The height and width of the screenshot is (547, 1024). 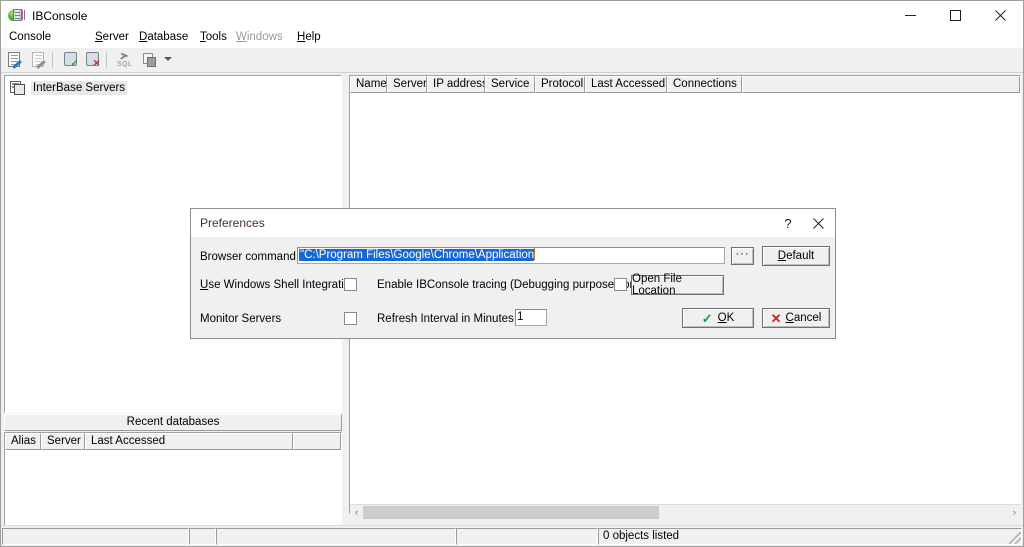 What do you see at coordinates (510, 84) in the screenshot?
I see `col-service: Service` at bounding box center [510, 84].